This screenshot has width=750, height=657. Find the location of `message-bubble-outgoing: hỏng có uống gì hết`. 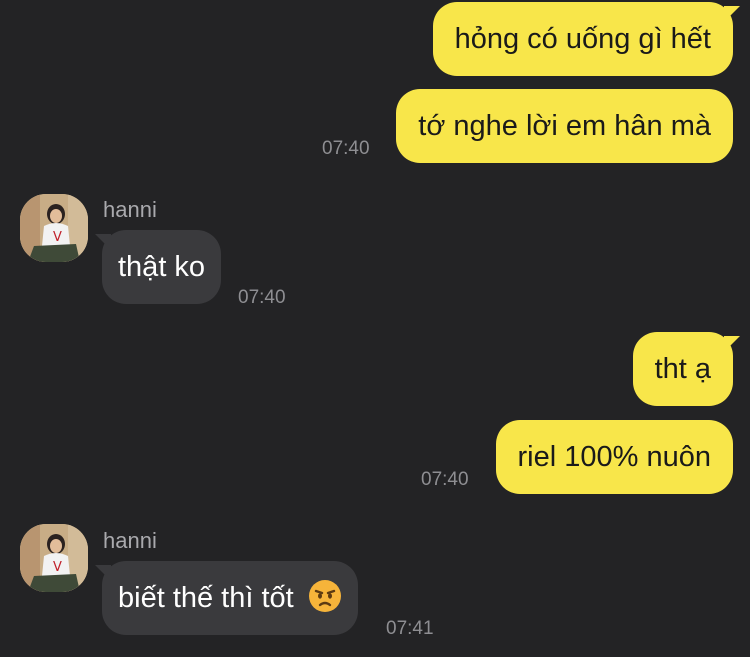

message-bubble-outgoing: hỏng có uống gì hết is located at coordinates (582, 39).